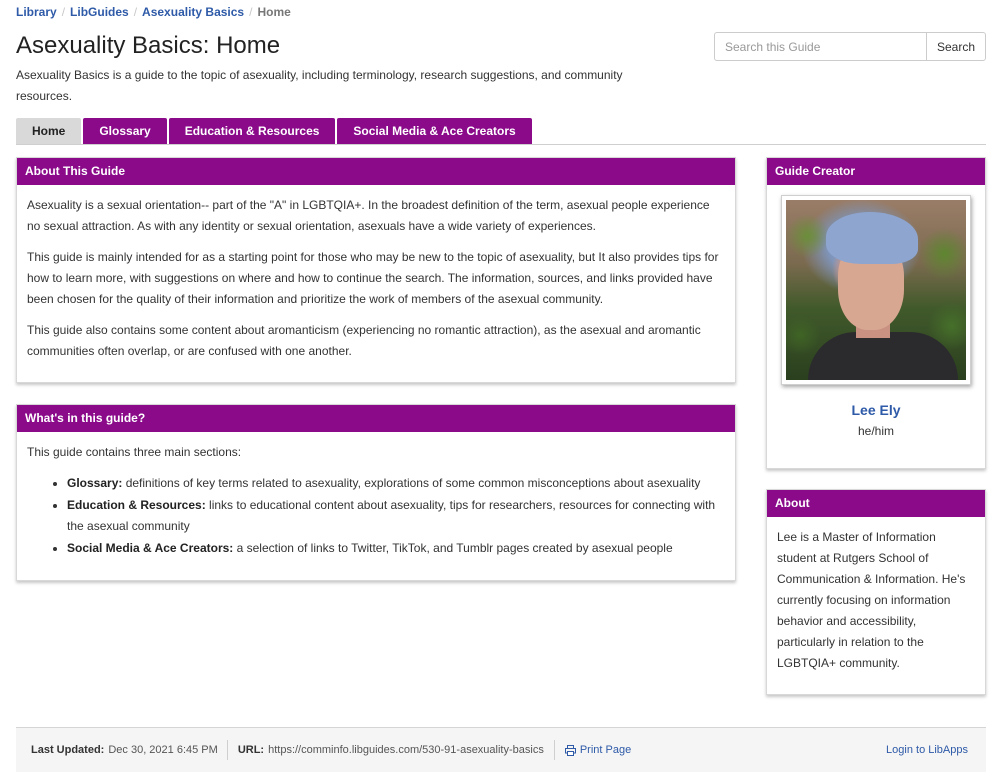  Describe the element at coordinates (570, 750) in the screenshot. I see `print-icon` at that location.